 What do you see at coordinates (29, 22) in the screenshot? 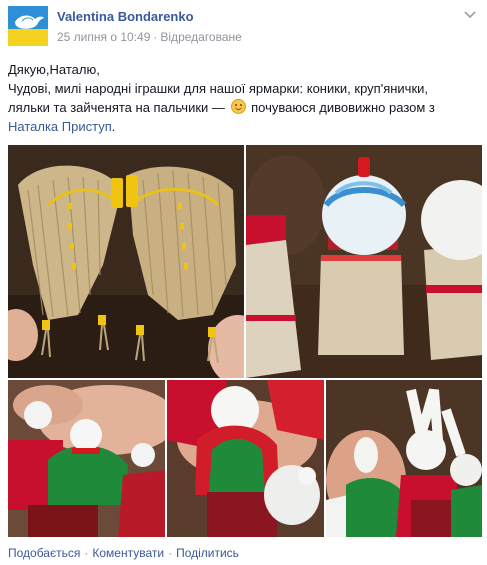
I see `dove-icon` at bounding box center [29, 22].